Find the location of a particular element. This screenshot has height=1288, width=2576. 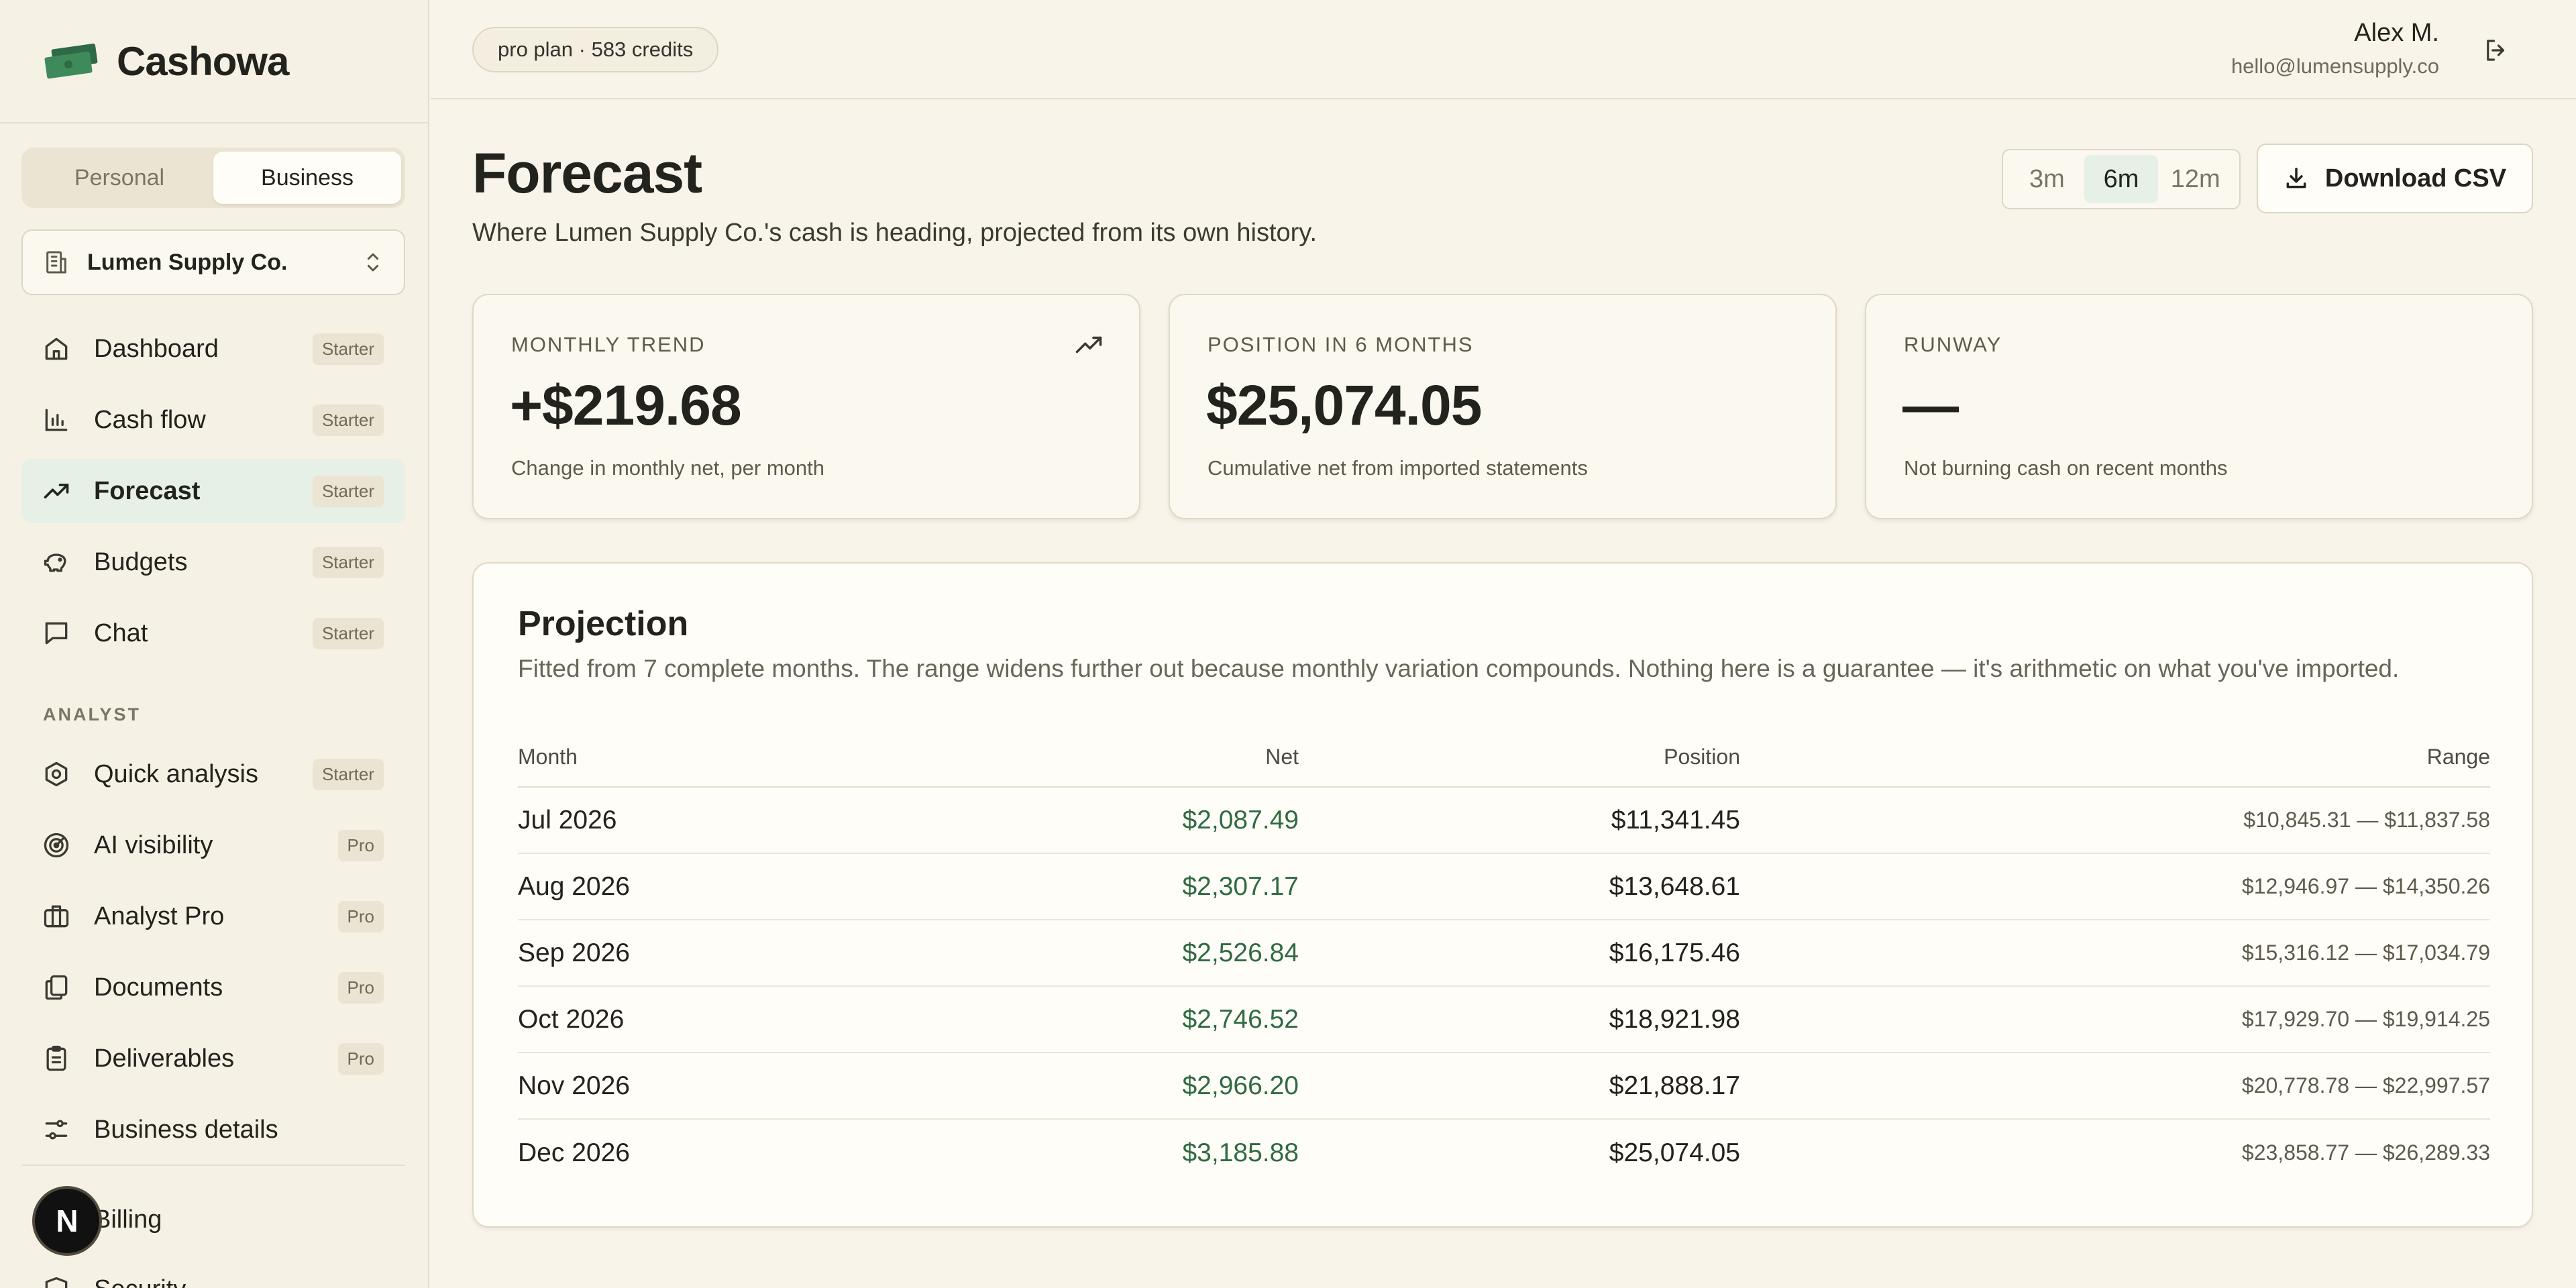

cell-range: $20,778.78 — $22,997.57 is located at coordinates (2365, 1085).